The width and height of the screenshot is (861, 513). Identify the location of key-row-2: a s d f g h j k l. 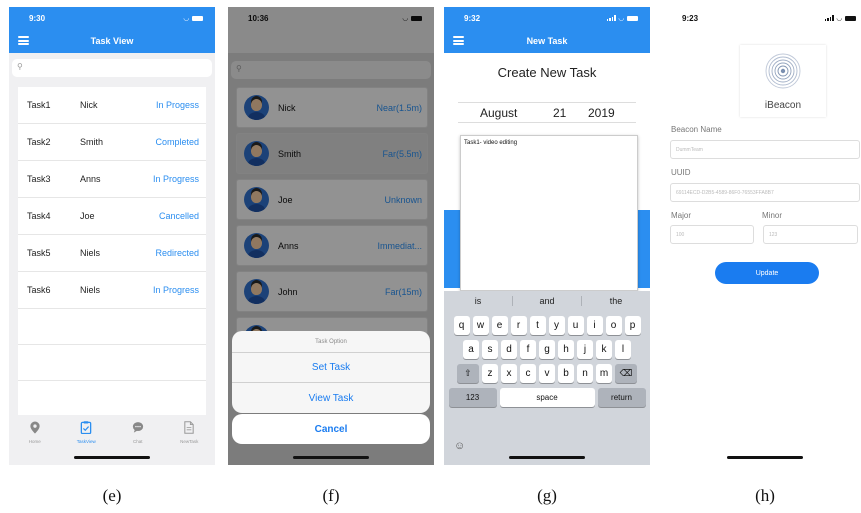
(547, 349).